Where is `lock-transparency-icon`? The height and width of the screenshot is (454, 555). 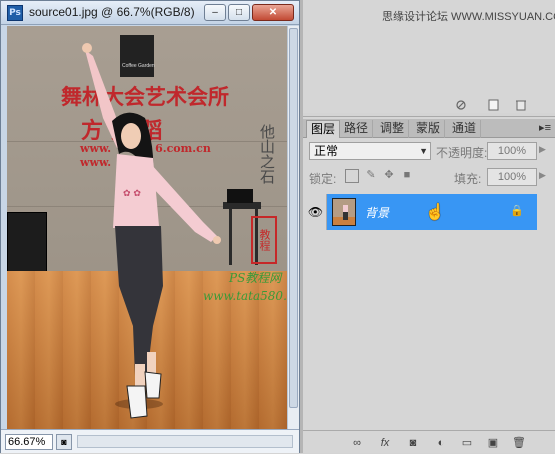 lock-transparency-icon is located at coordinates (352, 176).